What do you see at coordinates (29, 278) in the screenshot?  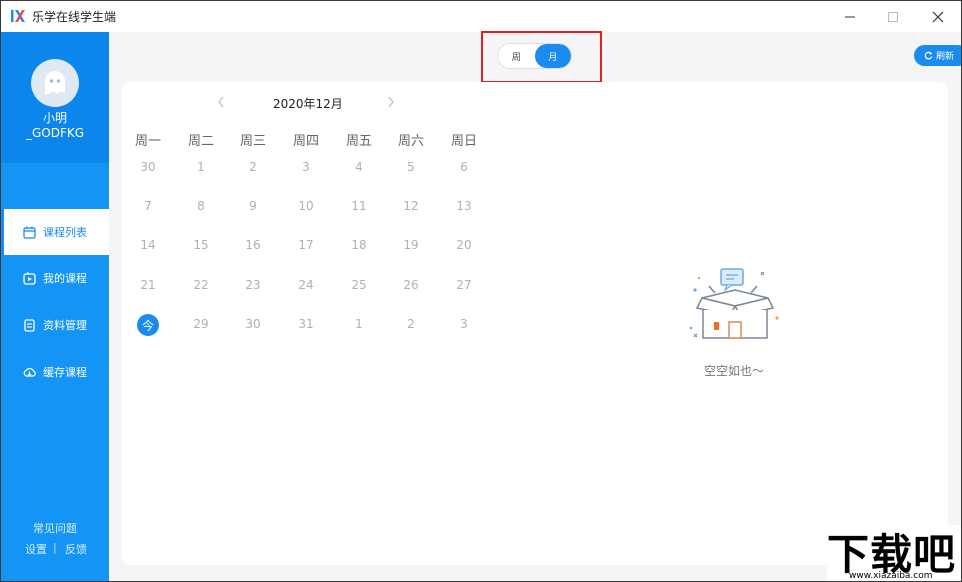 I see `play-box-icon` at bounding box center [29, 278].